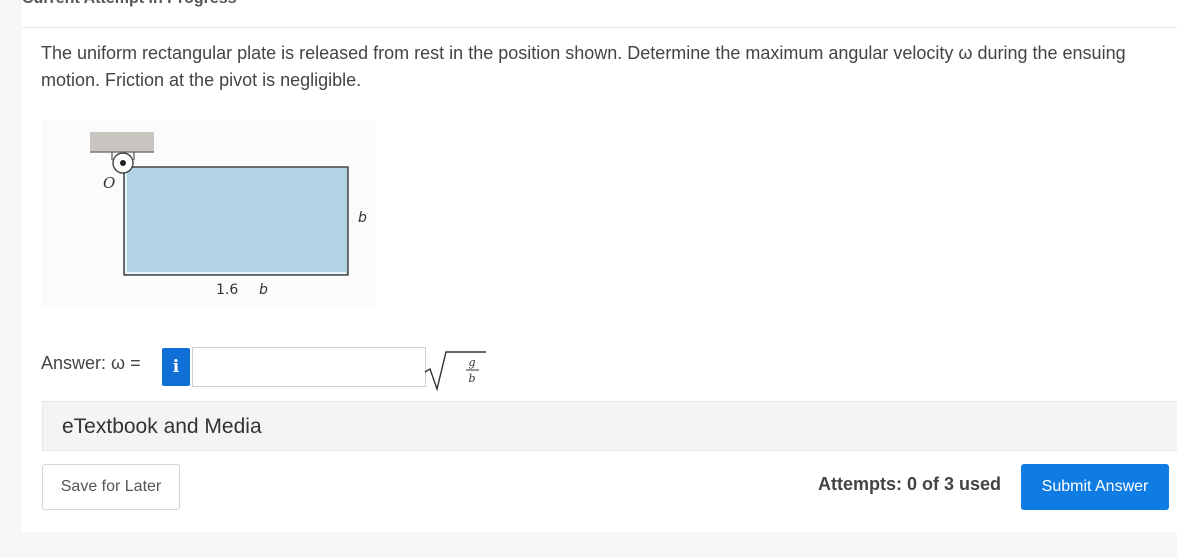  Describe the element at coordinates (471, 362) in the screenshot. I see `unit-numerator: g` at that location.